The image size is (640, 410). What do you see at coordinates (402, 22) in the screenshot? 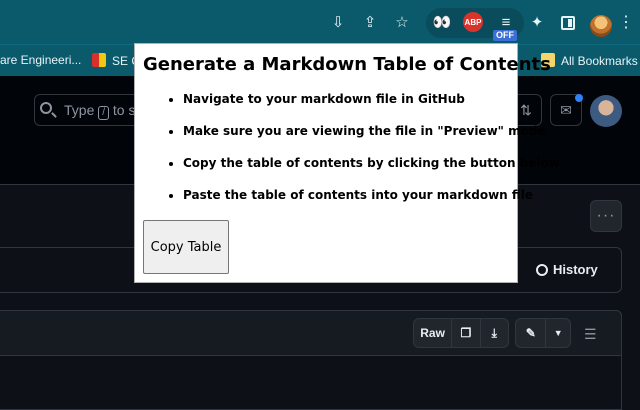
I see `bookmark-star-icon: ☆` at bounding box center [402, 22].